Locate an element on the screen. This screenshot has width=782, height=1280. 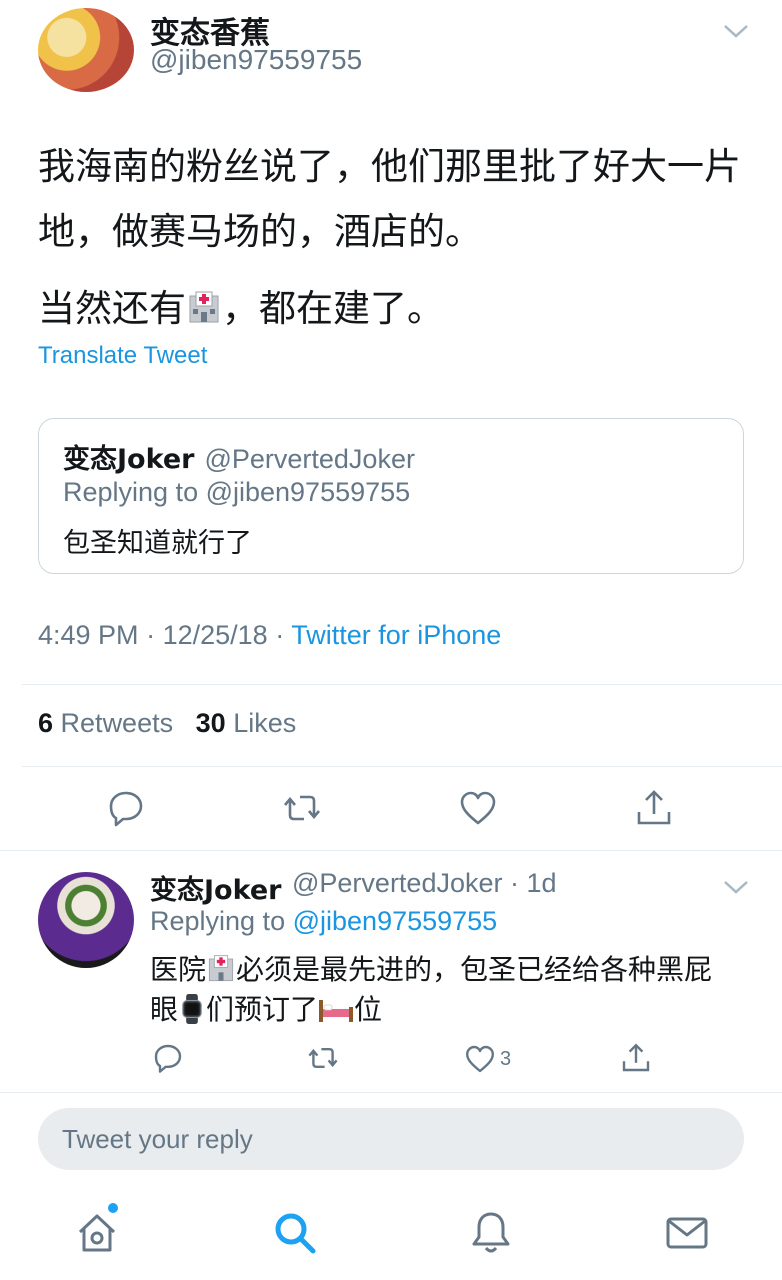
author-avatar is located at coordinates (86, 50).